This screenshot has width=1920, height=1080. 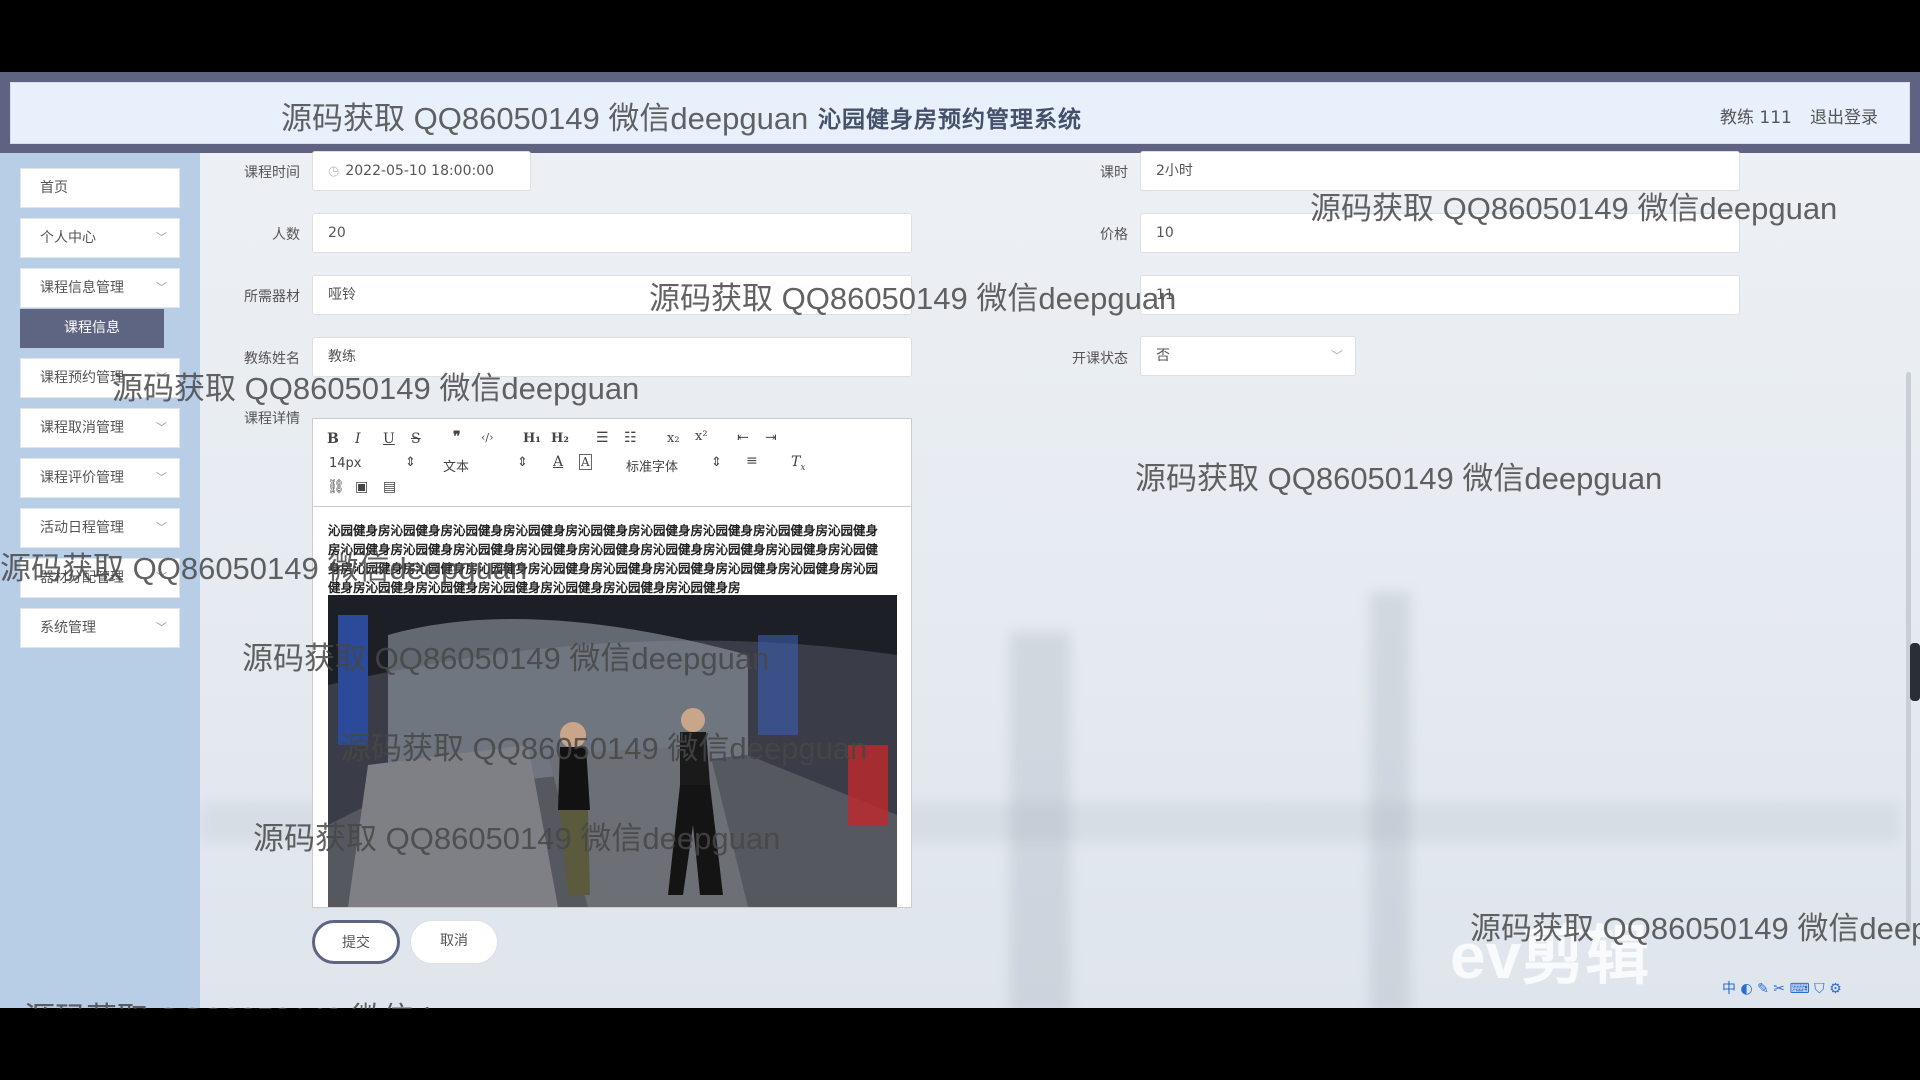 I want to click on sidebar-item-label: 课程评价管理, so click(x=82, y=478).